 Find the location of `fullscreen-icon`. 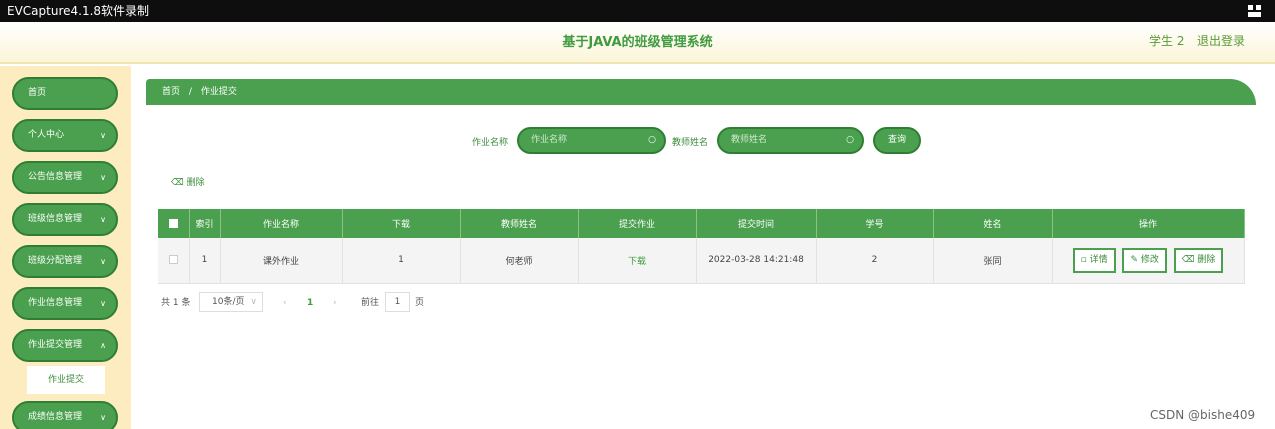

fullscreen-icon is located at coordinates (1254, 11).